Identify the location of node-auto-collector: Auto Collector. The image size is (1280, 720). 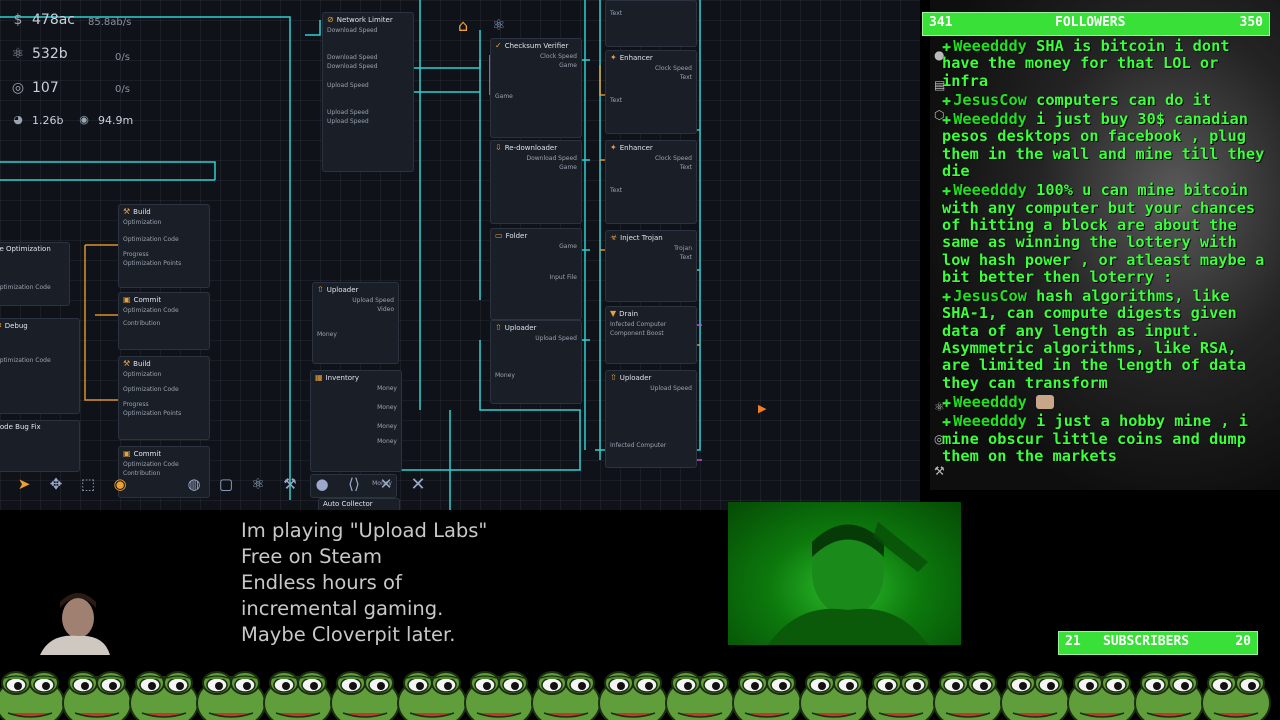
(359, 504).